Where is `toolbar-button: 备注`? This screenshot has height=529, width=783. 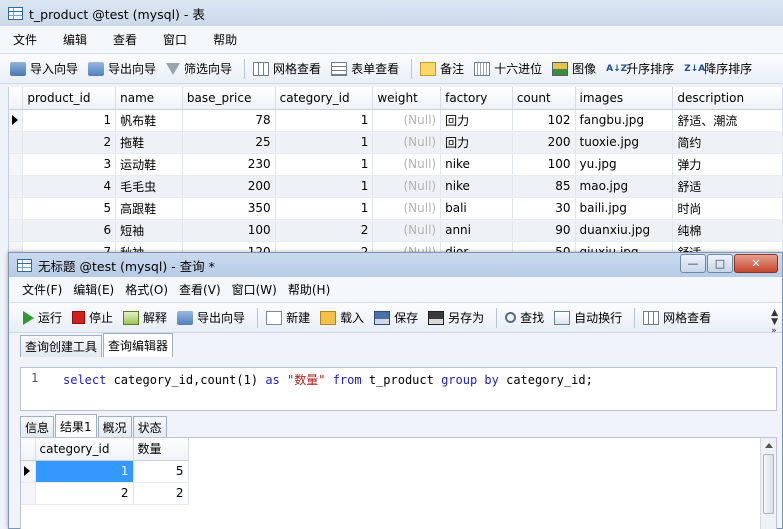 toolbar-button: 备注 is located at coordinates (442, 68).